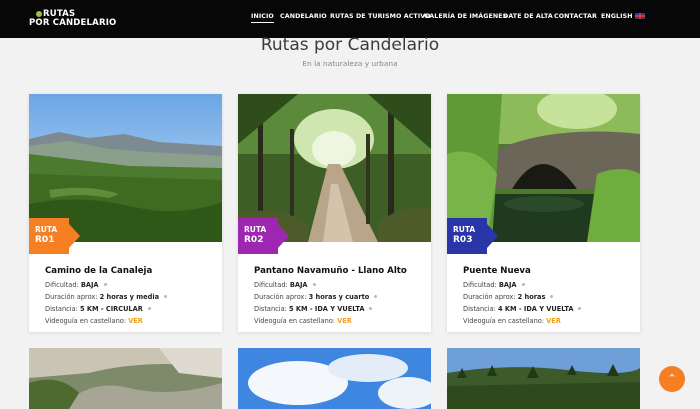 The width and height of the screenshot is (700, 409). What do you see at coordinates (508, 297) in the screenshot?
I see `route-duration: Duración aprox: 2 horas` at bounding box center [508, 297].